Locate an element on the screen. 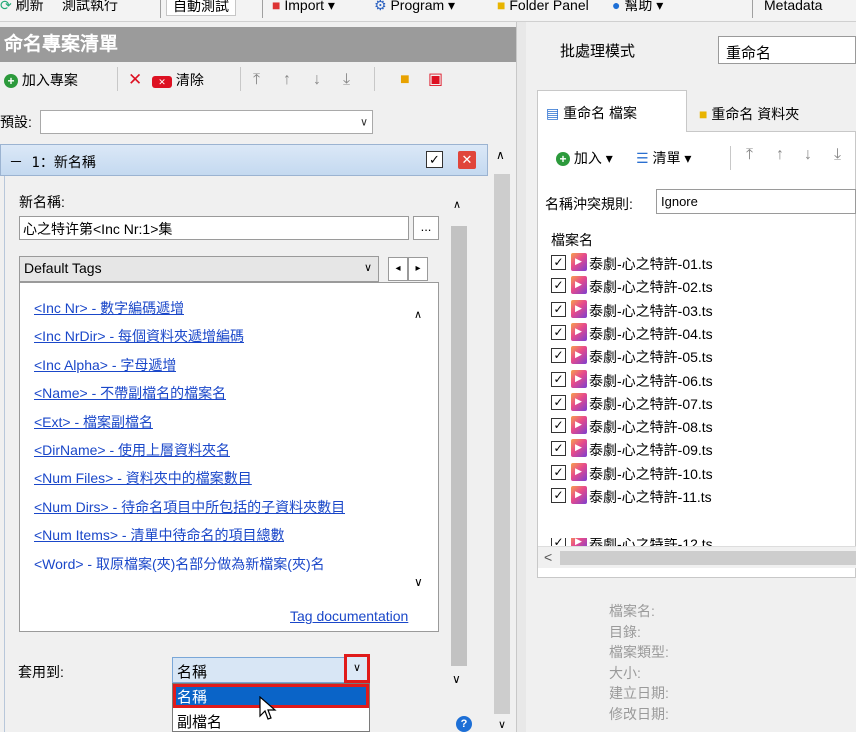 This screenshot has height=732, width=856. metadata-button: Metadata is located at coordinates (793, 8).